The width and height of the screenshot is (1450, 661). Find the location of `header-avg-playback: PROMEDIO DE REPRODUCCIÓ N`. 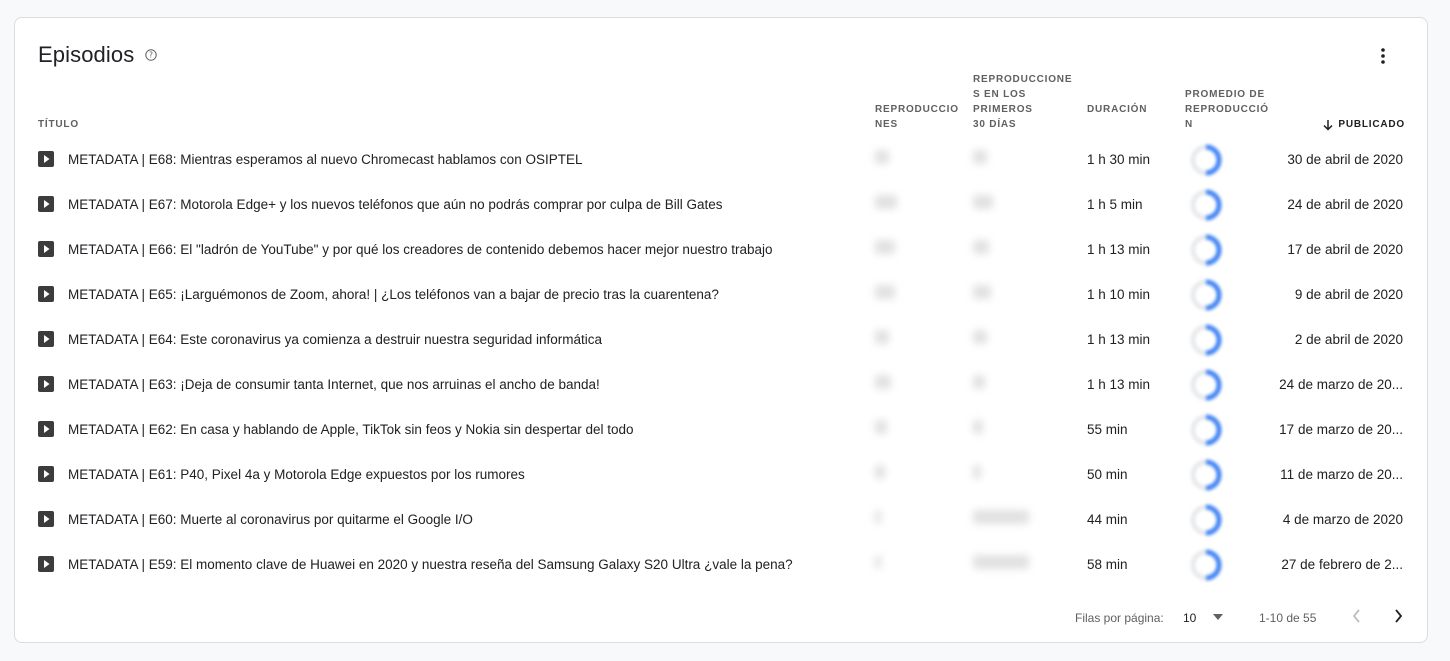

header-avg-playback: PROMEDIO DE REPRODUCCIÓ N is located at coordinates (1235, 100).